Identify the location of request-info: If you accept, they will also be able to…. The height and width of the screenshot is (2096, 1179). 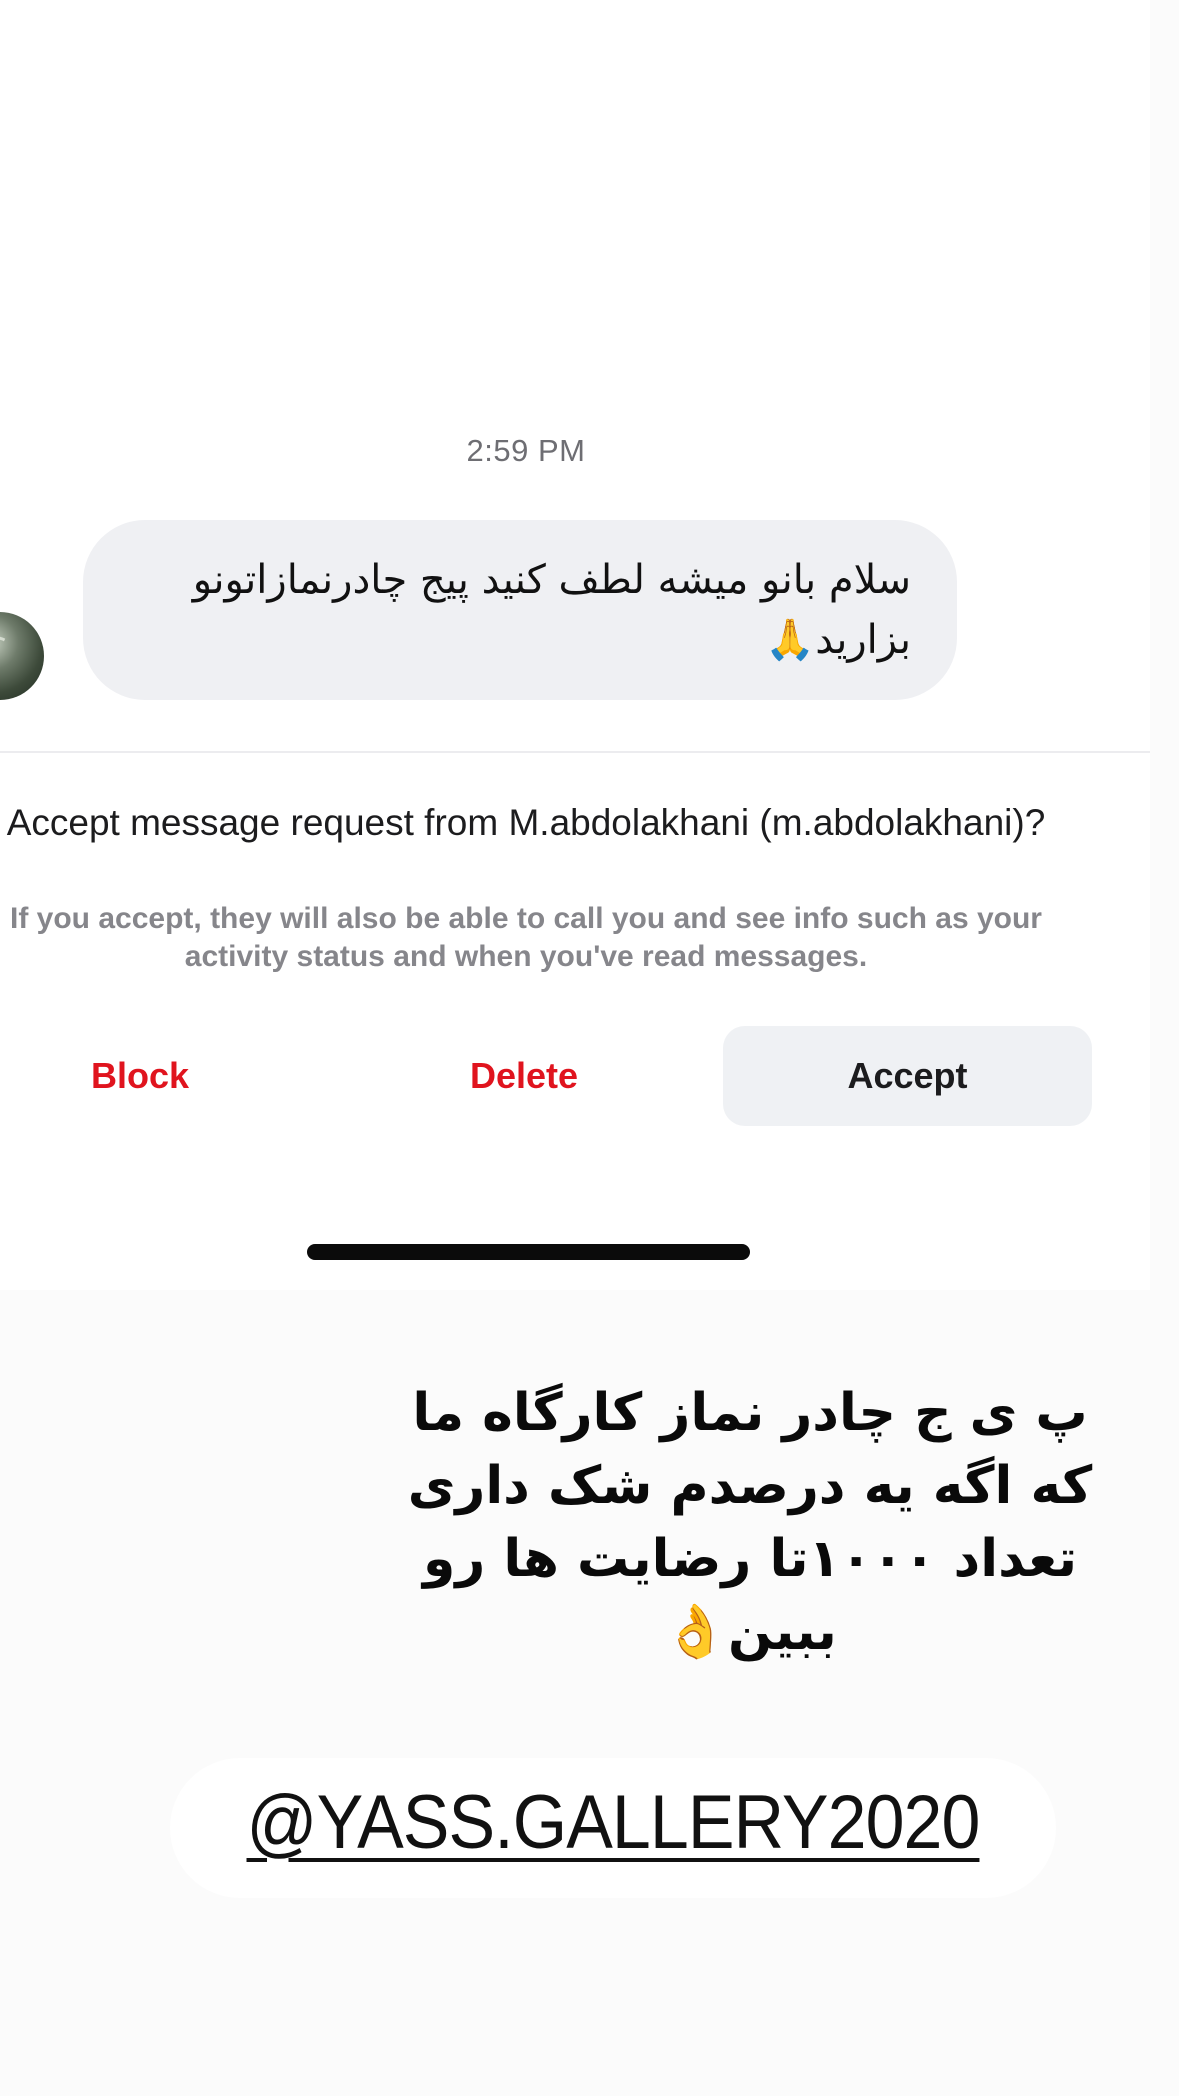
(526, 937).